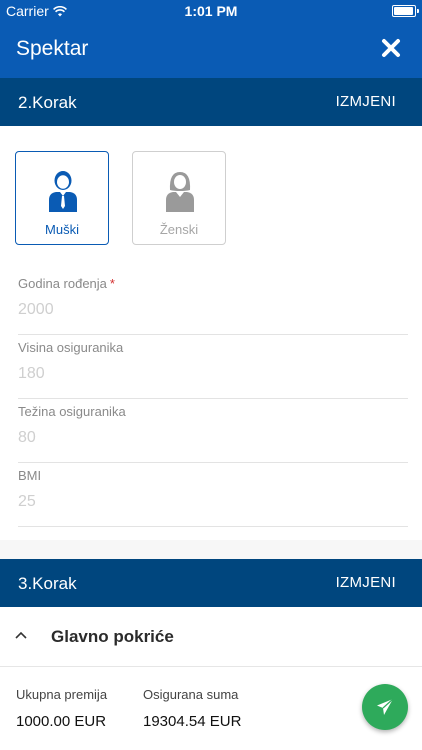  I want to click on battery-icon, so click(405, 11).